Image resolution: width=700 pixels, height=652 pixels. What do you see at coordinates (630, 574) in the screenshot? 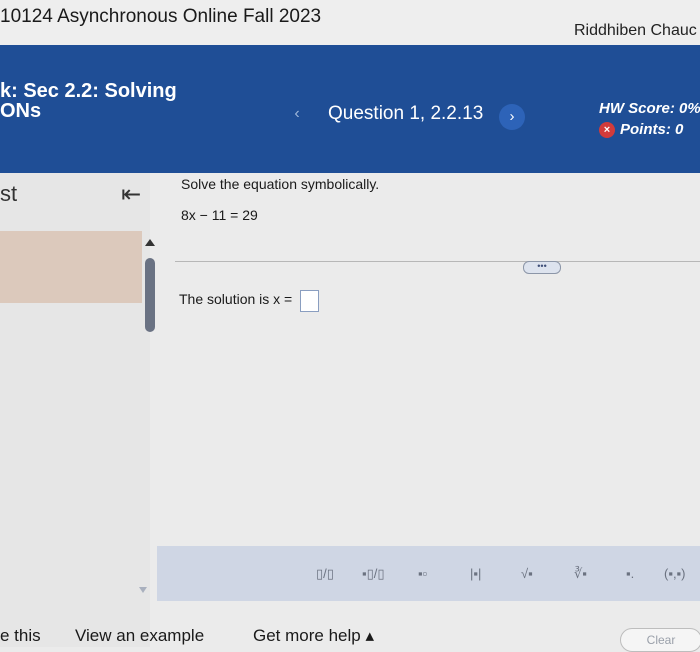
I see `subscript-button: ▪.` at bounding box center [630, 574].